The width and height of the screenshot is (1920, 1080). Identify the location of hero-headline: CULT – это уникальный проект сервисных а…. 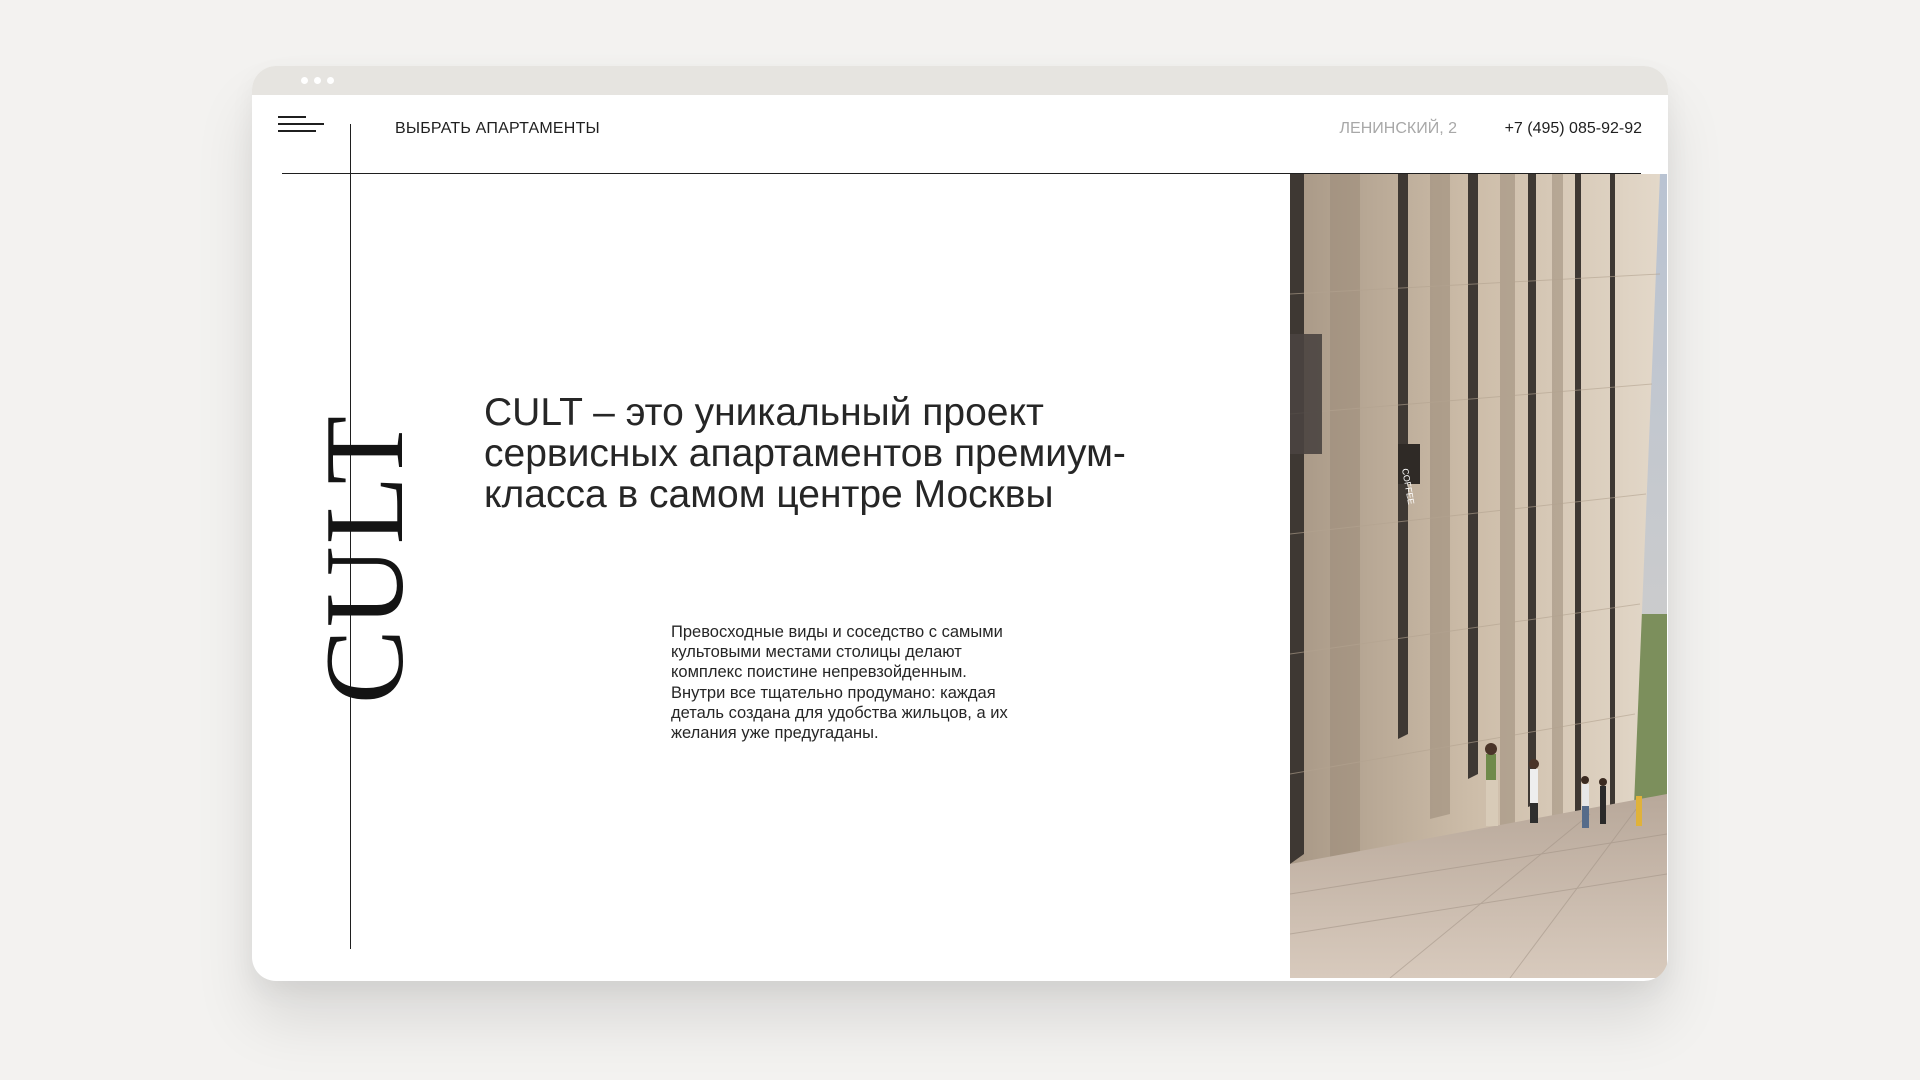
(805, 453).